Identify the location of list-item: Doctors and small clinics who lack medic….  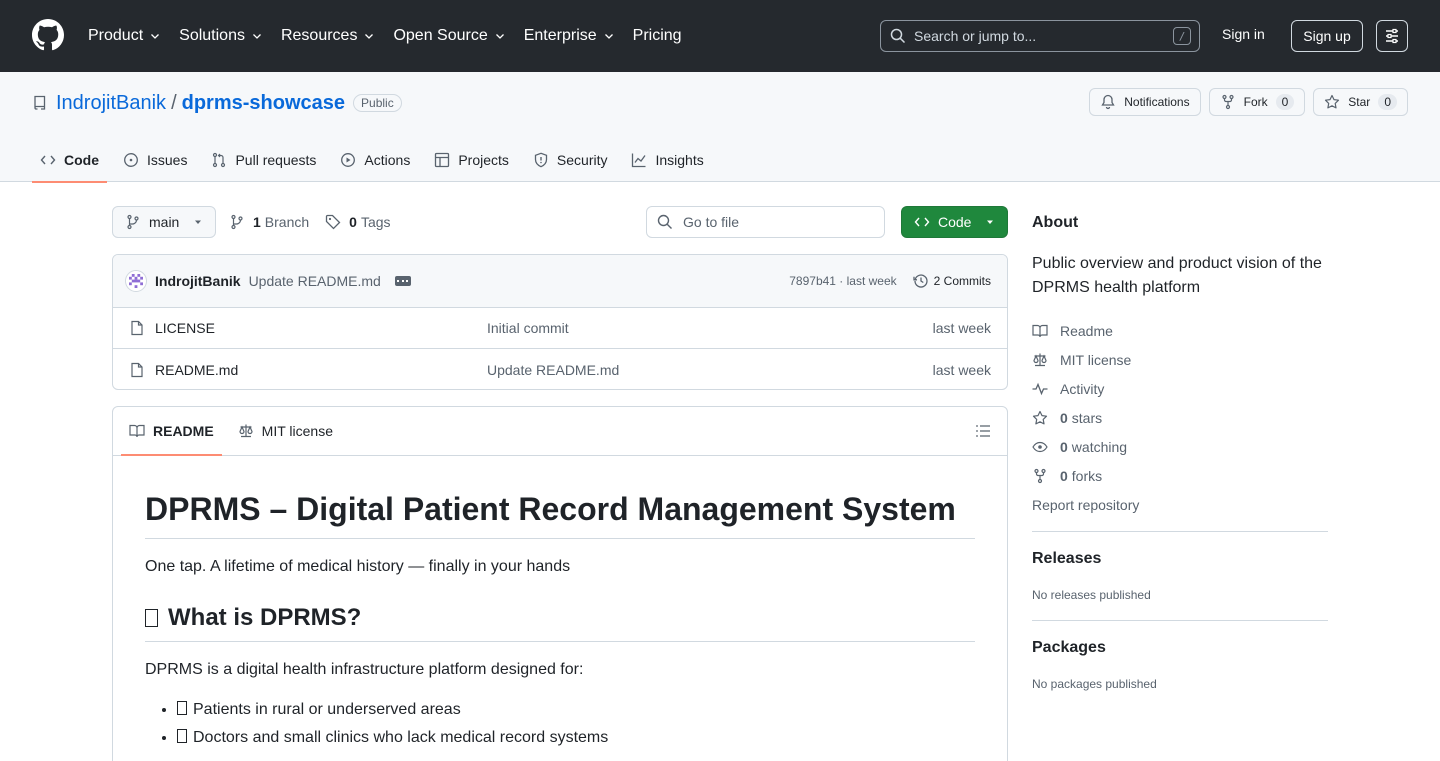
(576, 738).